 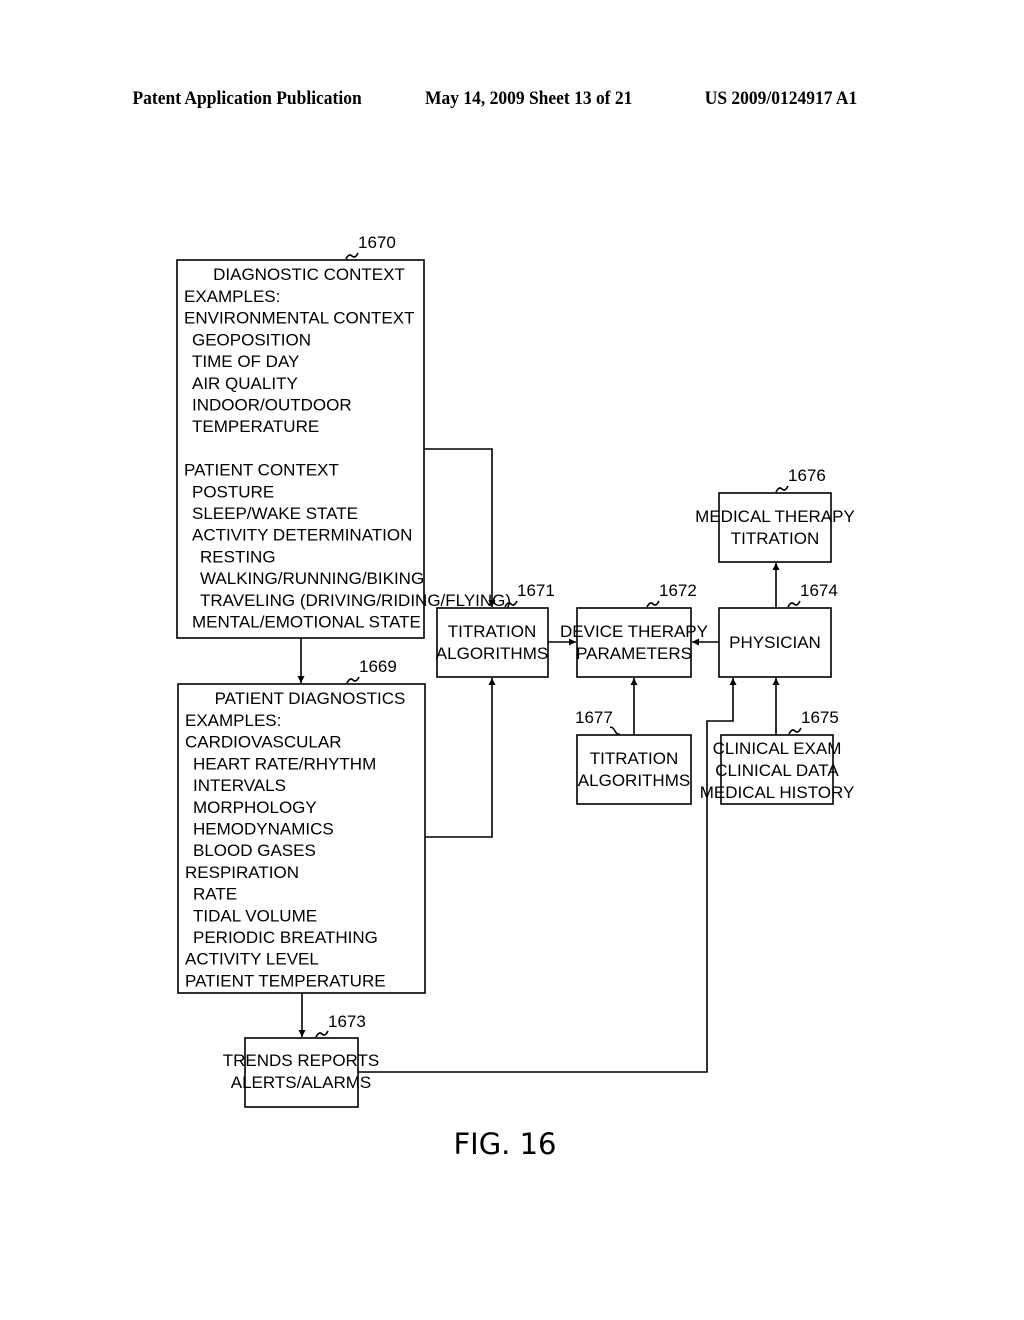 What do you see at coordinates (536, 590) in the screenshot?
I see `ref-1671: 1671` at bounding box center [536, 590].